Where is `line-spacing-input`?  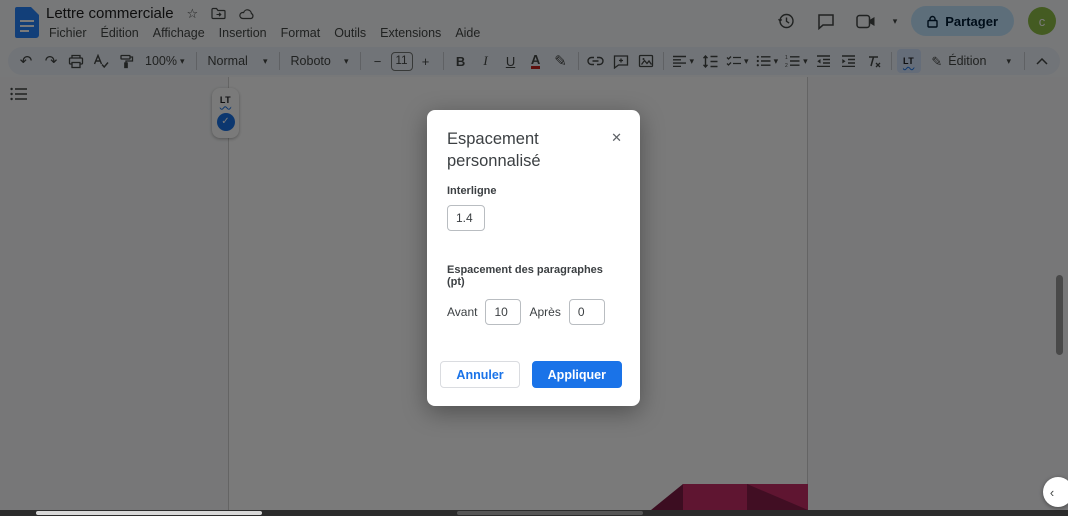 line-spacing-input is located at coordinates (466, 218).